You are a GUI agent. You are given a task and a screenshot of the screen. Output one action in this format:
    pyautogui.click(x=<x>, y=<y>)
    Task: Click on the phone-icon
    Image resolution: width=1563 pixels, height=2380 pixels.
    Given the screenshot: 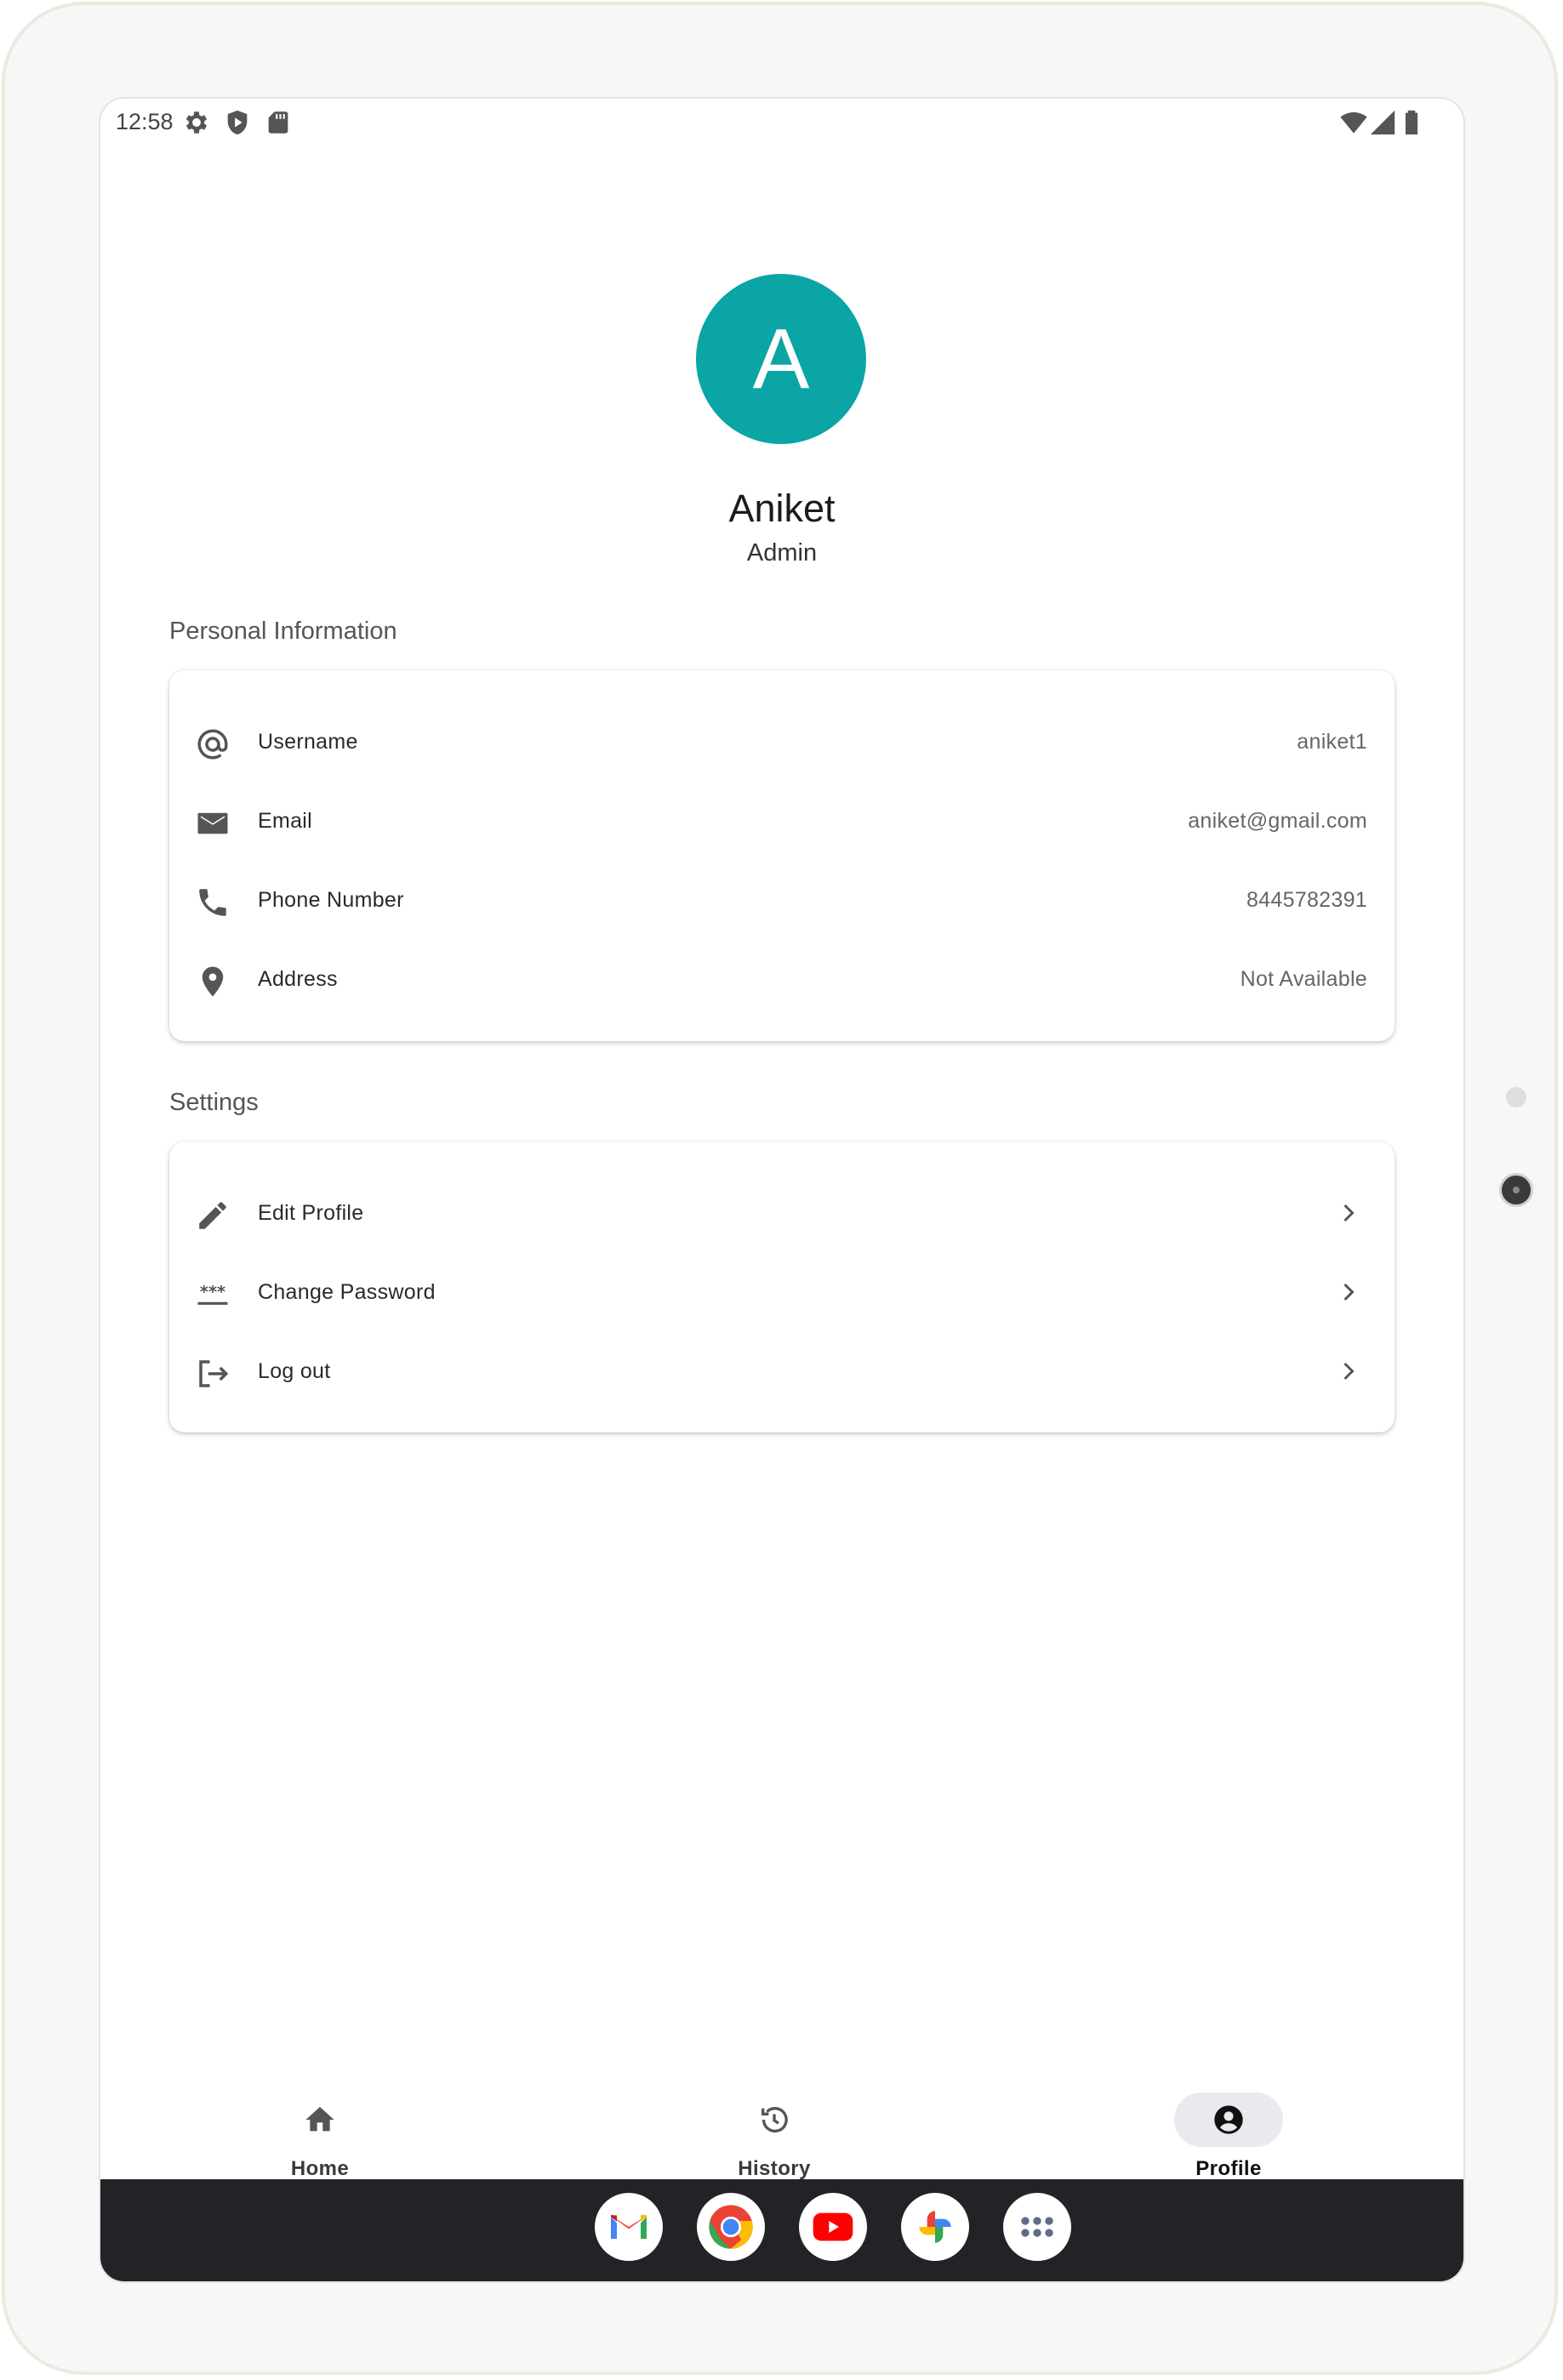 What is the action you would take?
    pyautogui.click(x=213, y=902)
    